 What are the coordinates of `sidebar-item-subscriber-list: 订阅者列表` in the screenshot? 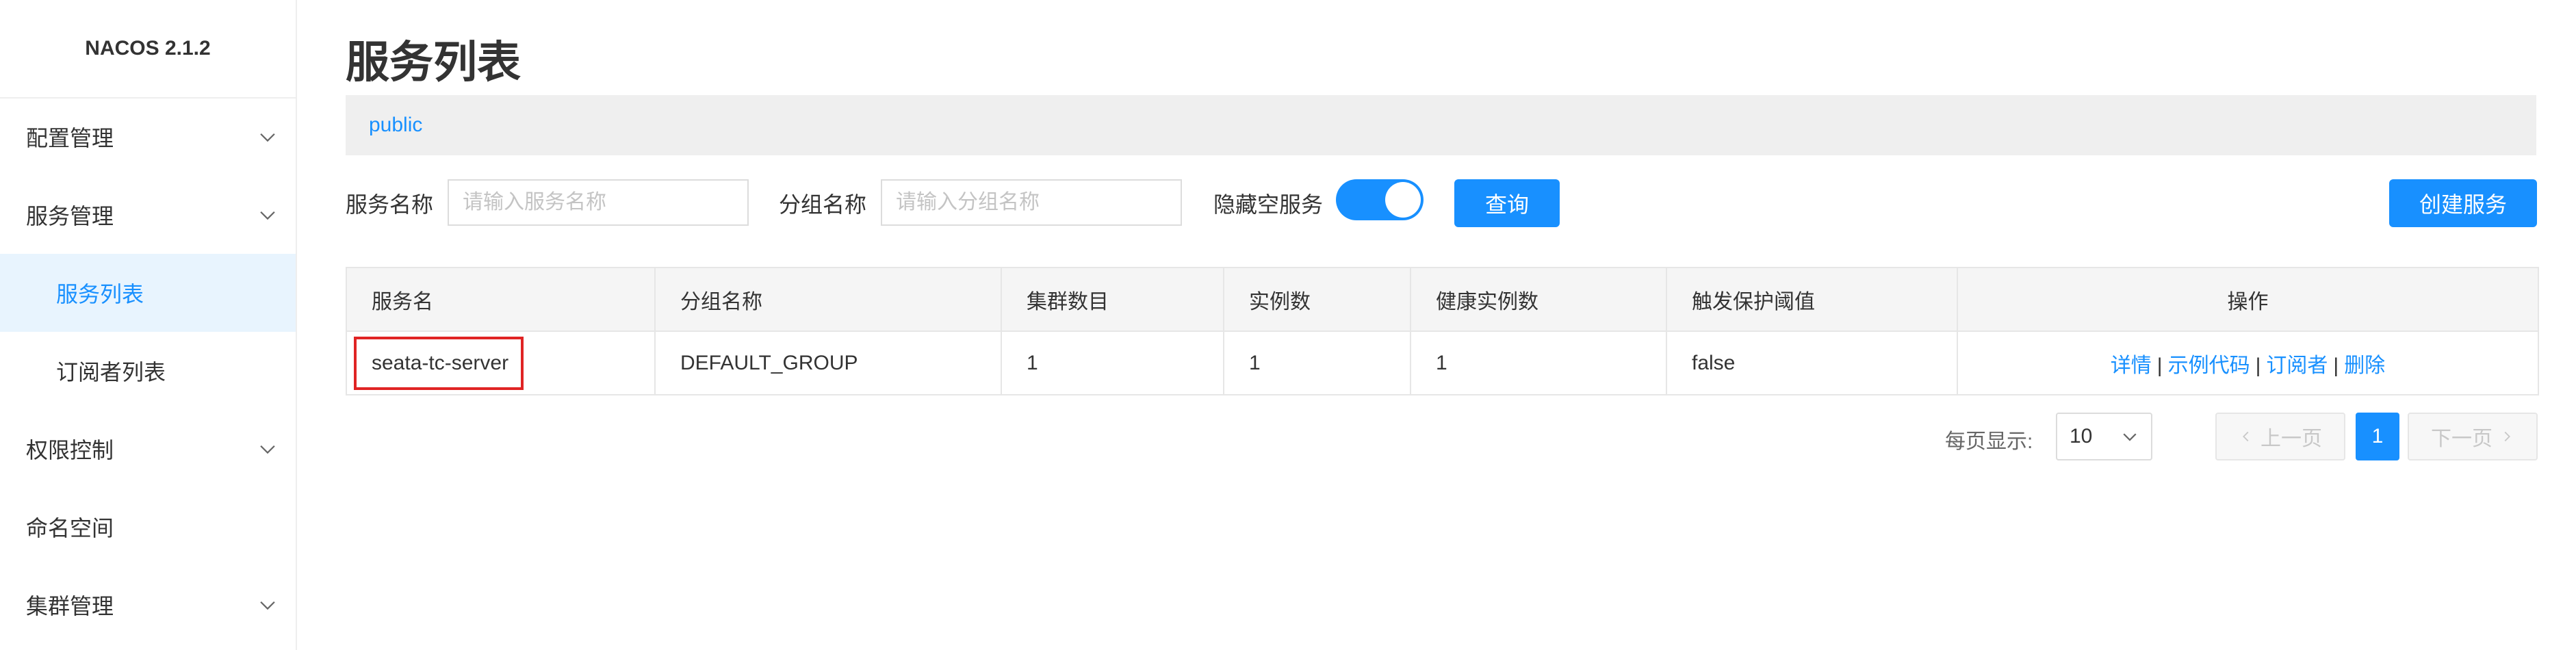 It's located at (148, 371).